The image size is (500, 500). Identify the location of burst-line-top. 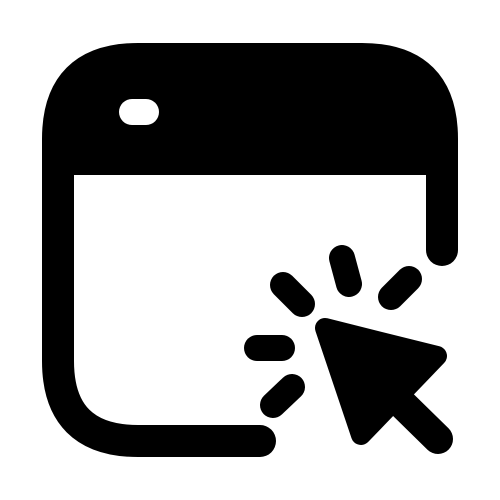
(345, 271).